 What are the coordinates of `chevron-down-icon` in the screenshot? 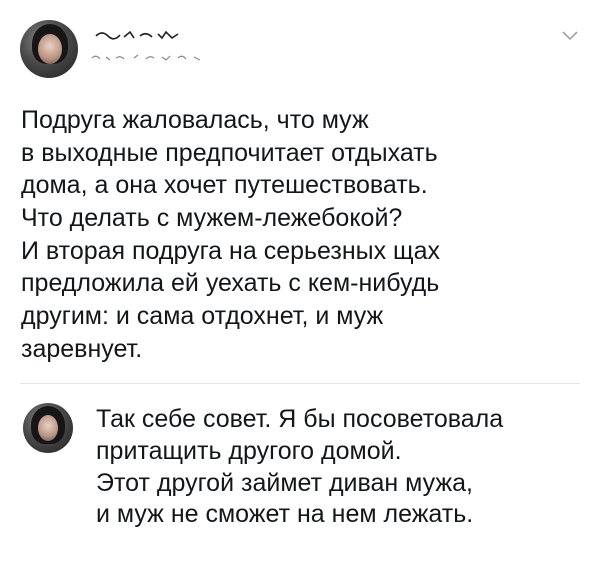 It's located at (570, 36).